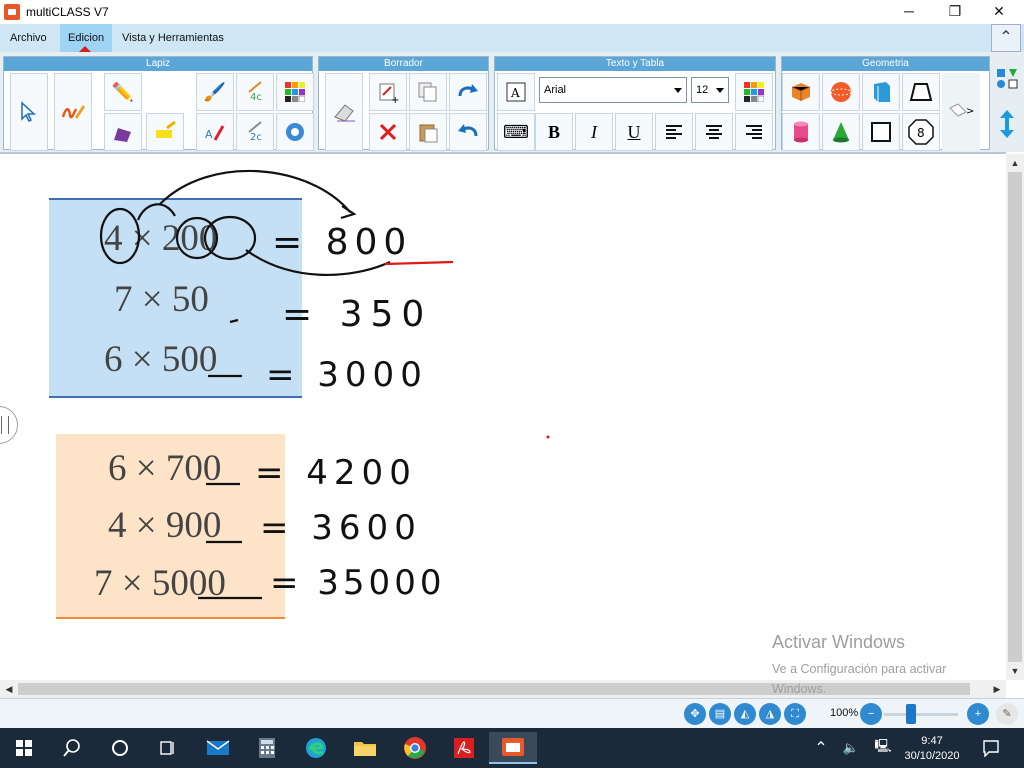 The height and width of the screenshot is (768, 1024). Describe the element at coordinates (24, 748) in the screenshot. I see `start-button` at that location.